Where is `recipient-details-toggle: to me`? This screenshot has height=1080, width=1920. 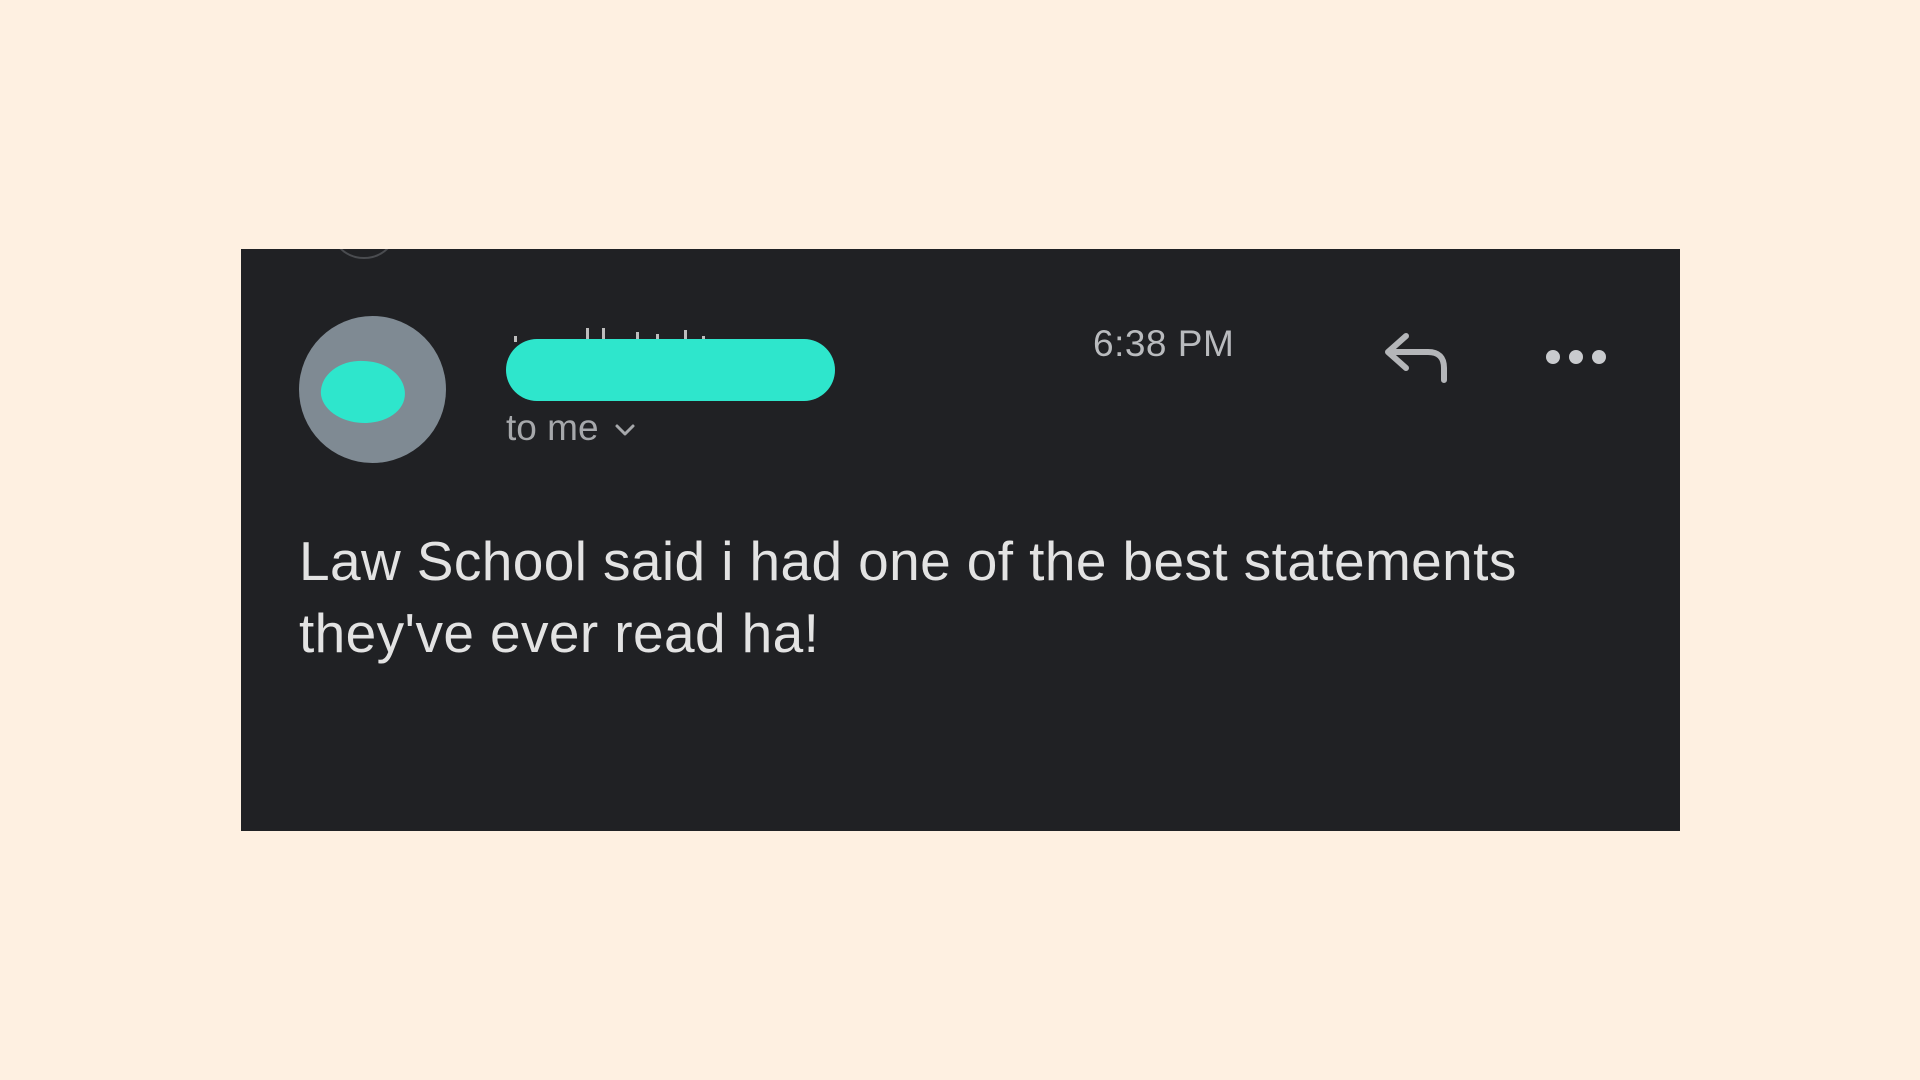 recipient-details-toggle: to me is located at coordinates (571, 428).